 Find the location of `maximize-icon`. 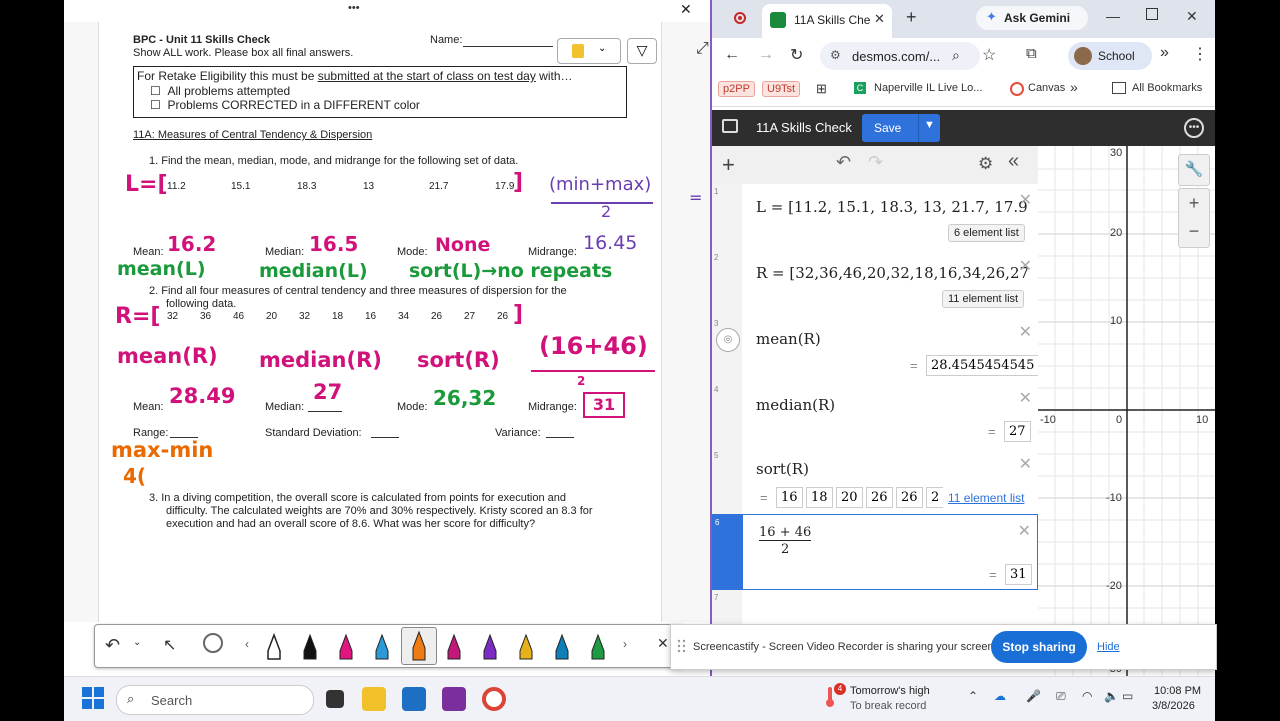

maximize-icon is located at coordinates (1152, 14).